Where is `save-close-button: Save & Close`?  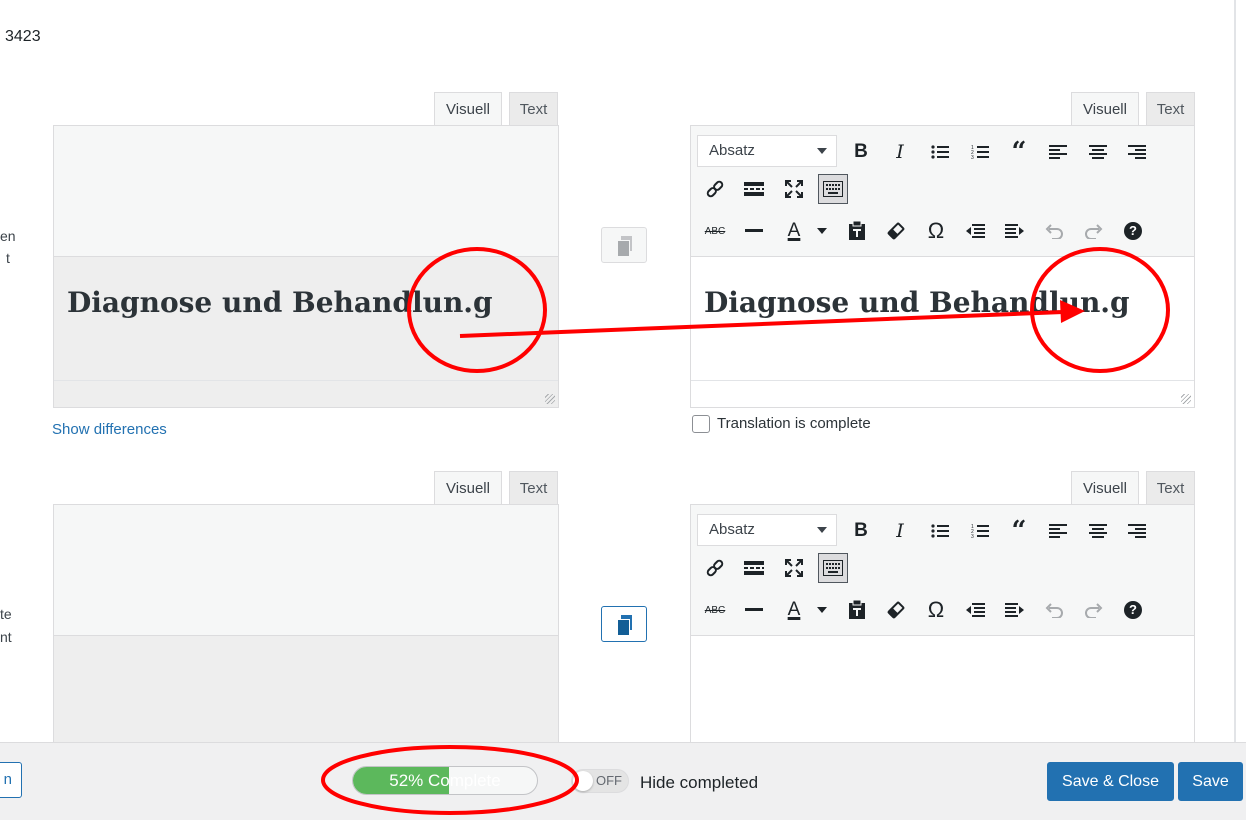 save-close-button: Save & Close is located at coordinates (1110, 781).